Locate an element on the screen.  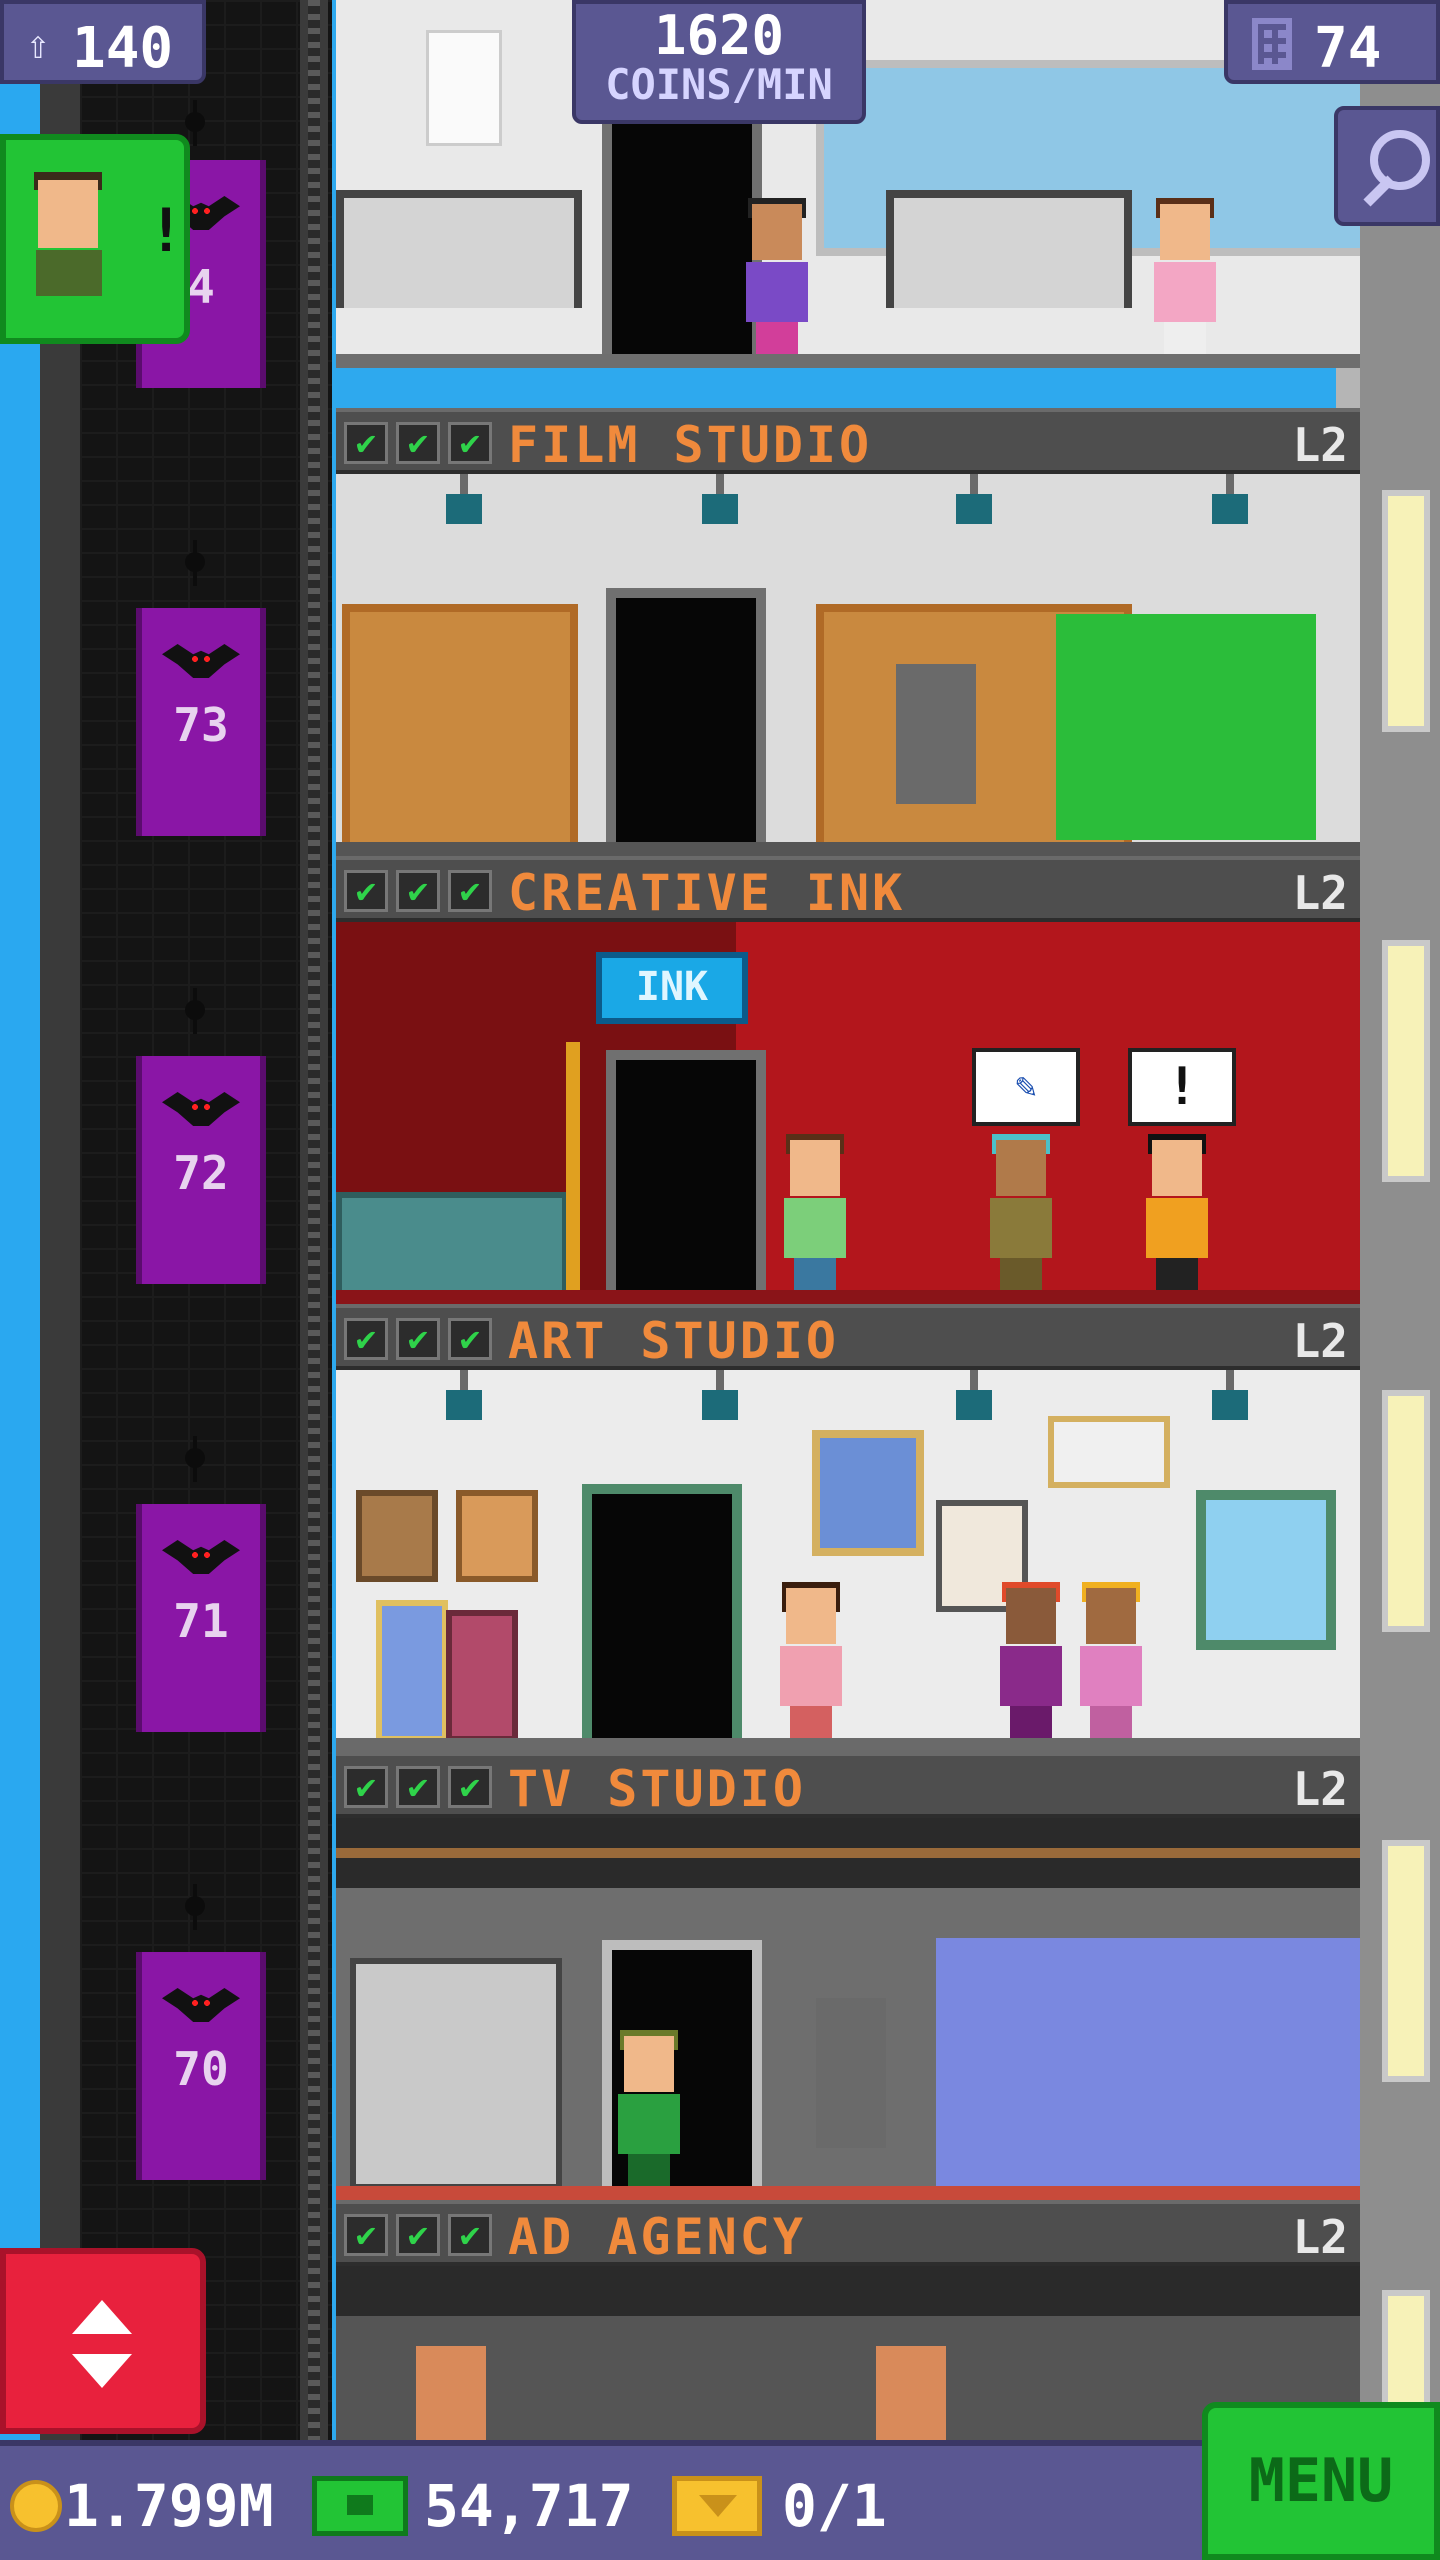
alert-icon: ! is located at coordinates (166, 231).